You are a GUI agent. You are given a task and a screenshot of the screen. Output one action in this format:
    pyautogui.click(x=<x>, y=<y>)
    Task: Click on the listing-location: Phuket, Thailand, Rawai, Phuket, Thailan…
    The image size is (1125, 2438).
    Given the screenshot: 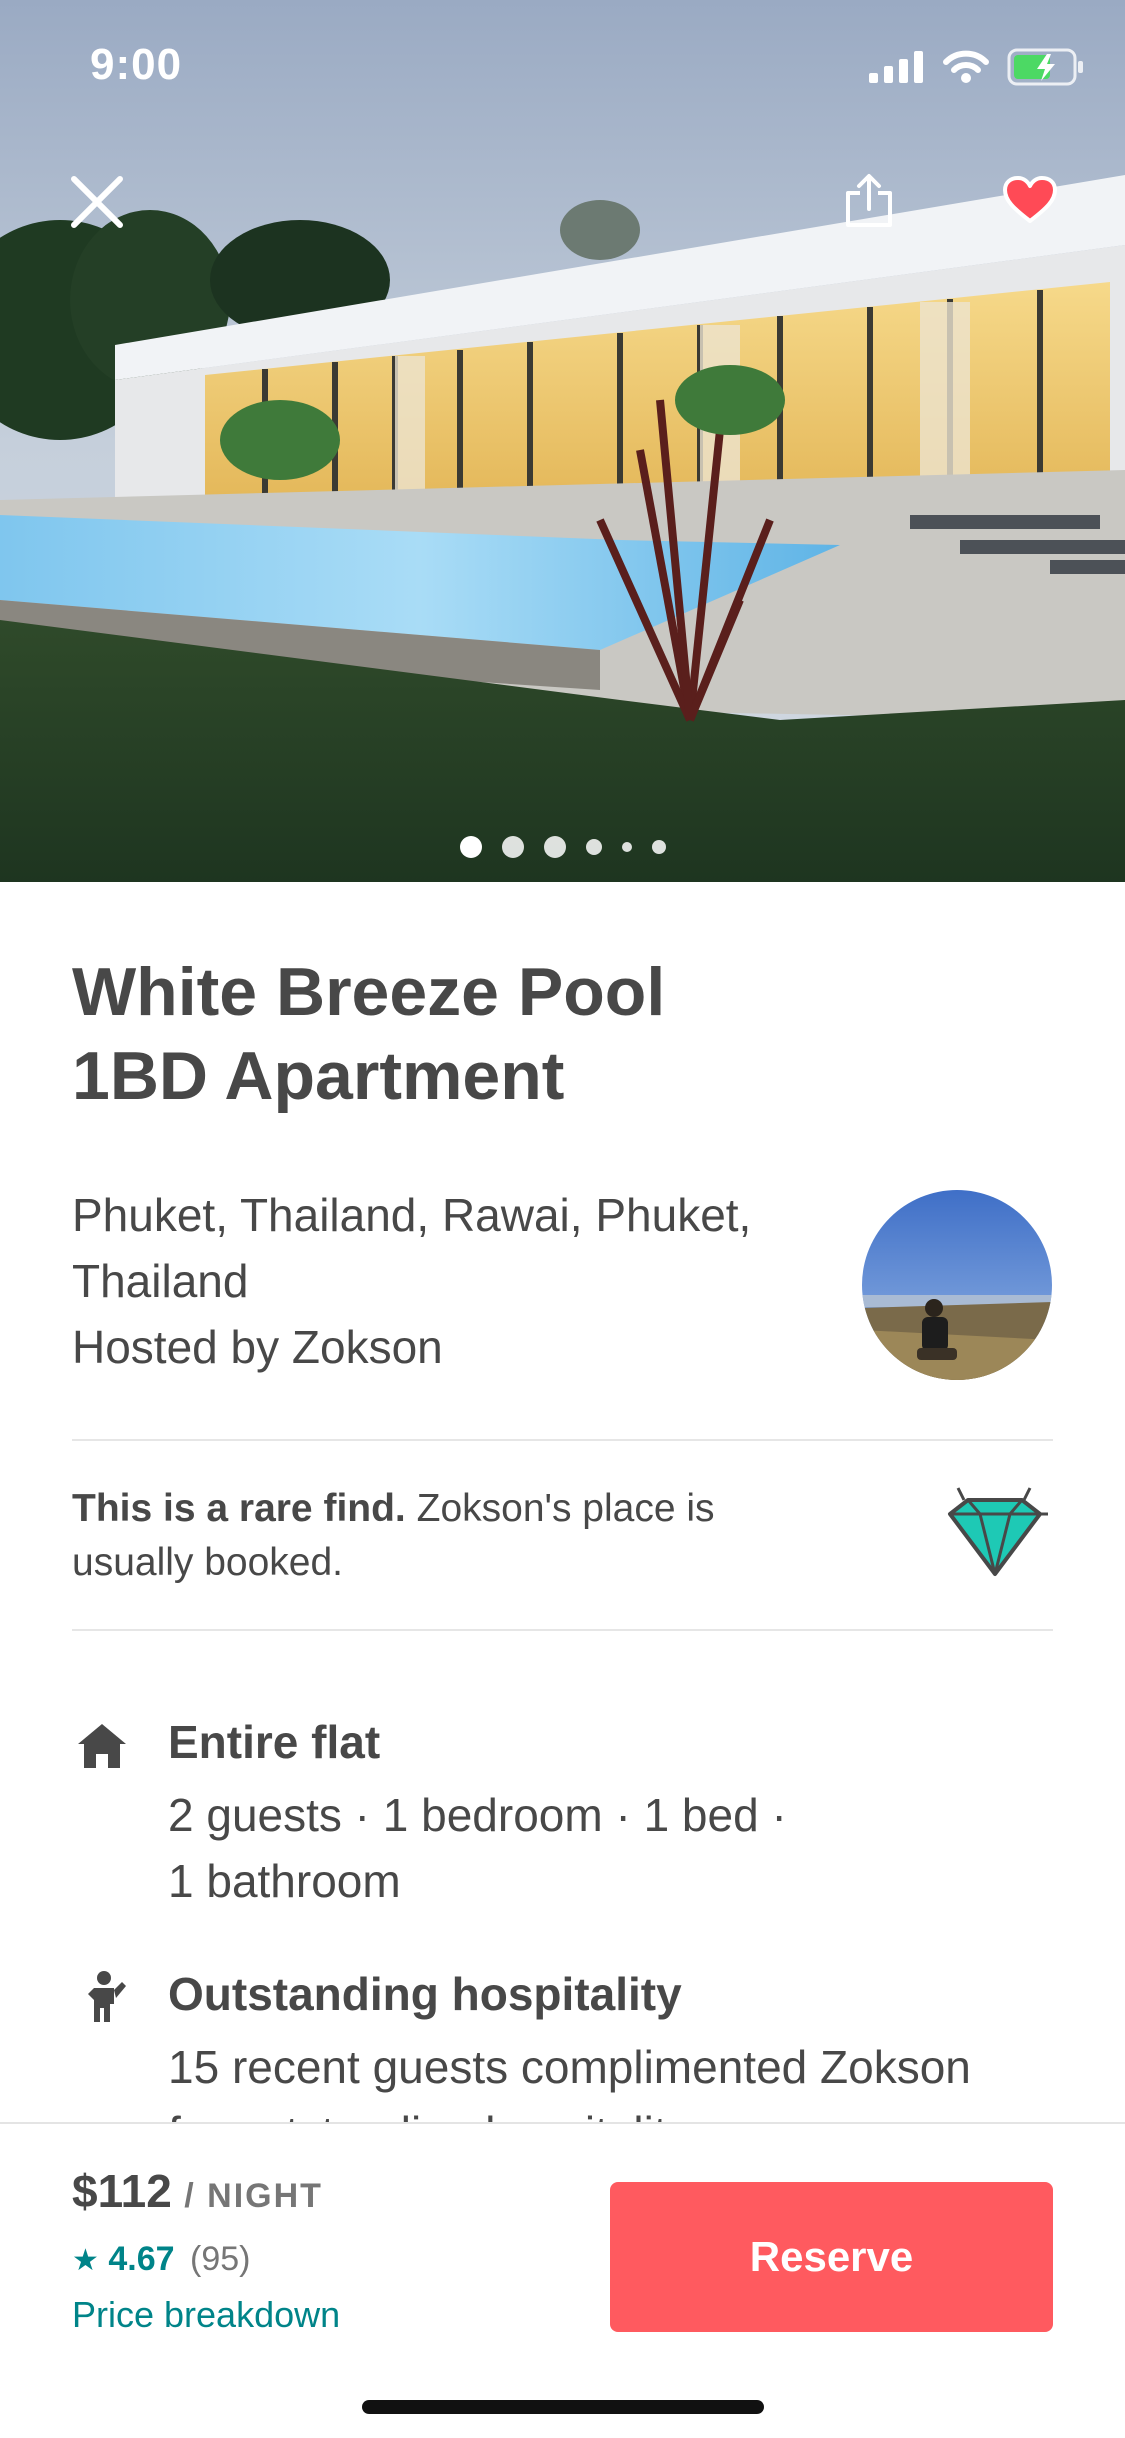 What is the action you would take?
    pyautogui.click(x=452, y=1281)
    